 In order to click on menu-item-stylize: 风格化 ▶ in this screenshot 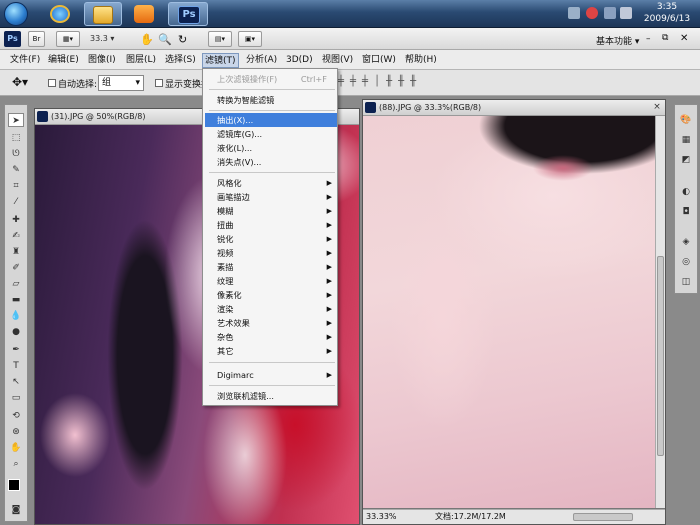, I will do `click(271, 183)`.